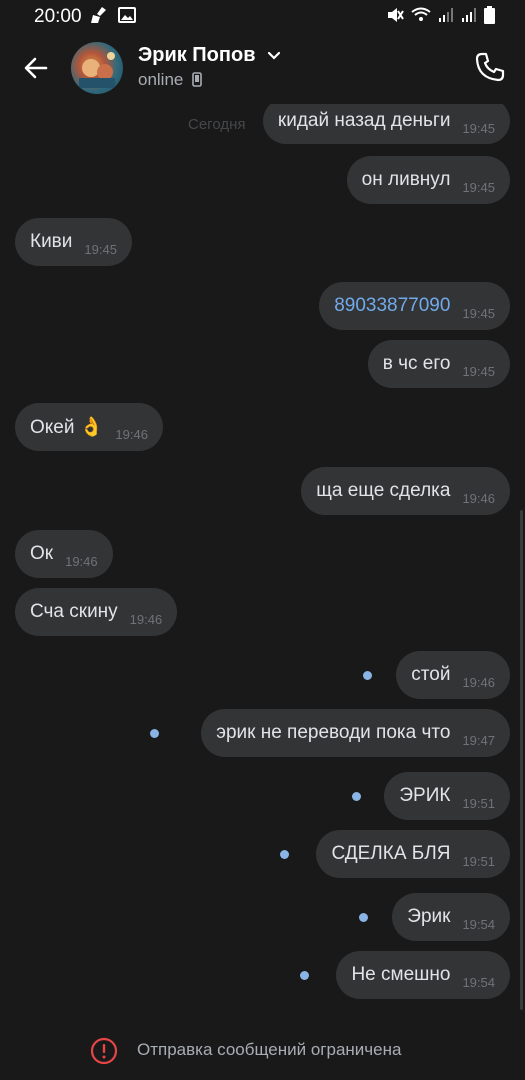  I want to click on message-bubble: Сча скину 19:46, so click(96, 612).